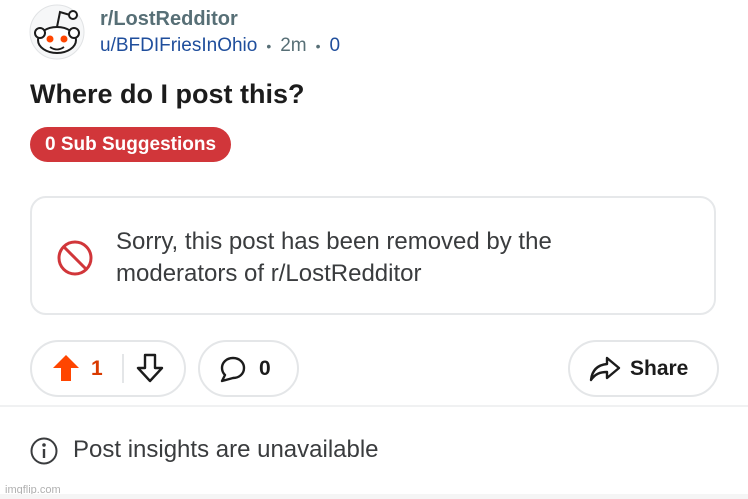  What do you see at coordinates (265, 368) in the screenshot?
I see `comment-count: 0` at bounding box center [265, 368].